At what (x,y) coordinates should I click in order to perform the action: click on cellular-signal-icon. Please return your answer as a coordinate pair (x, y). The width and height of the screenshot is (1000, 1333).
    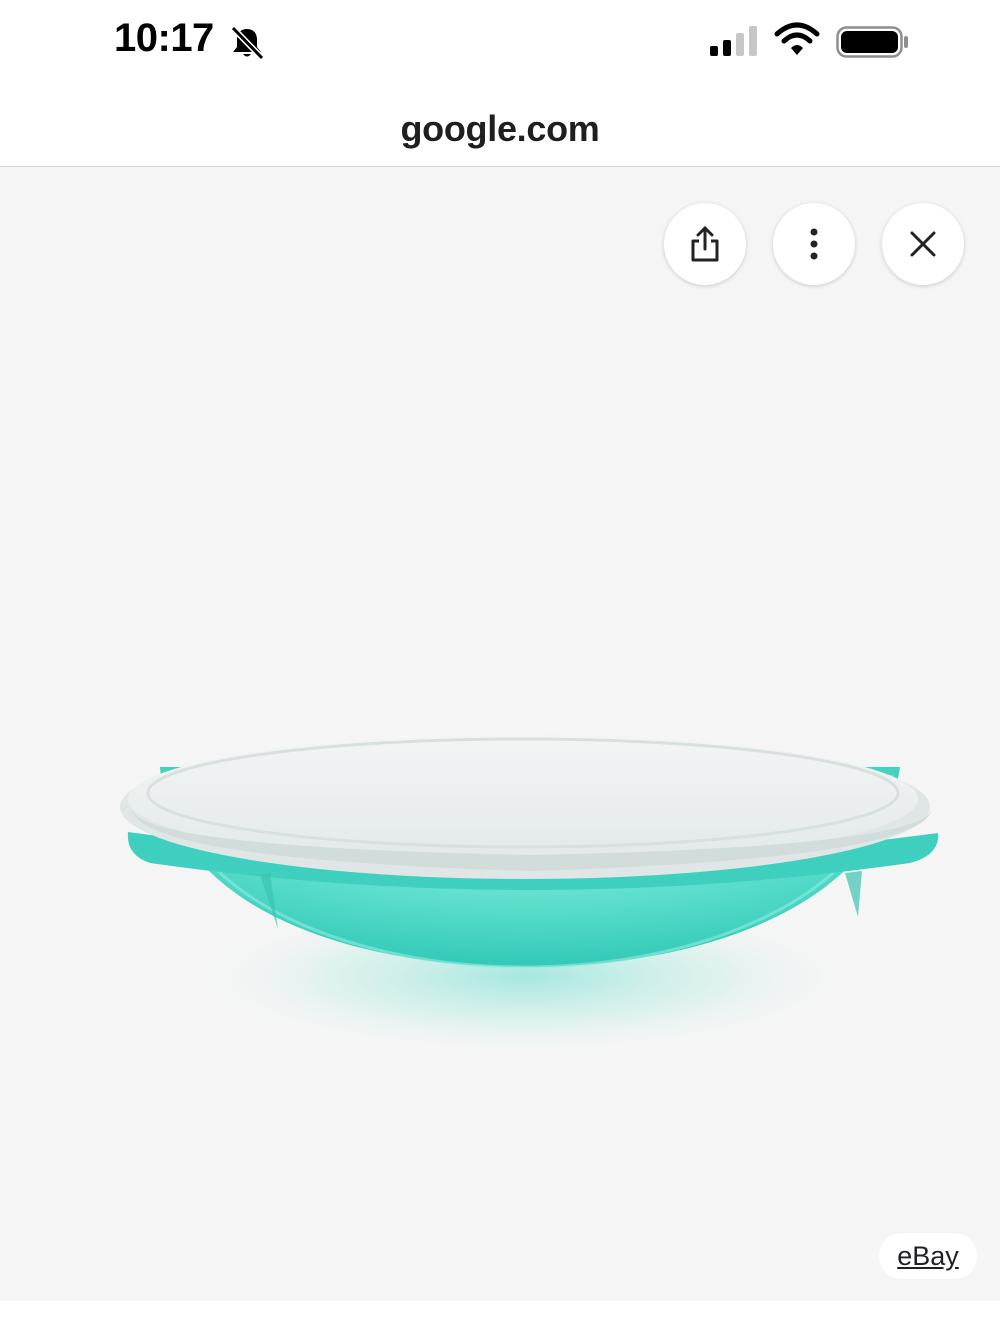
    Looking at the image, I should click on (733, 41).